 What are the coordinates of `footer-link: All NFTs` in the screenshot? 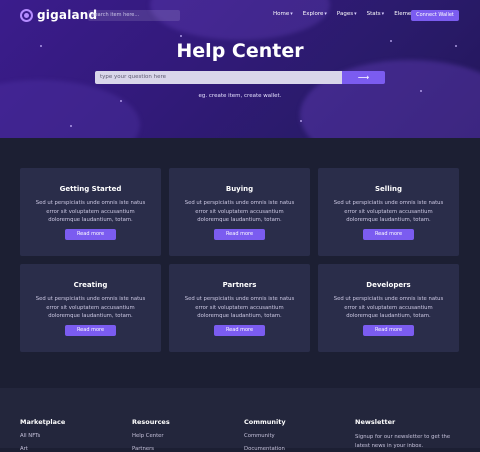 It's located at (42, 436).